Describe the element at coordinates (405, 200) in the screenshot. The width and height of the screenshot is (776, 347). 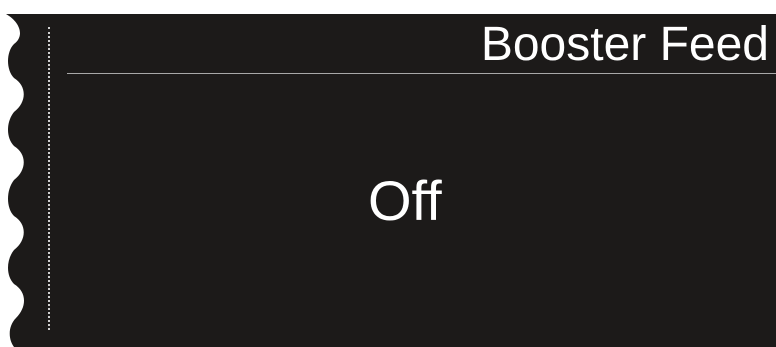
I see `feed-state-value: Off` at that location.